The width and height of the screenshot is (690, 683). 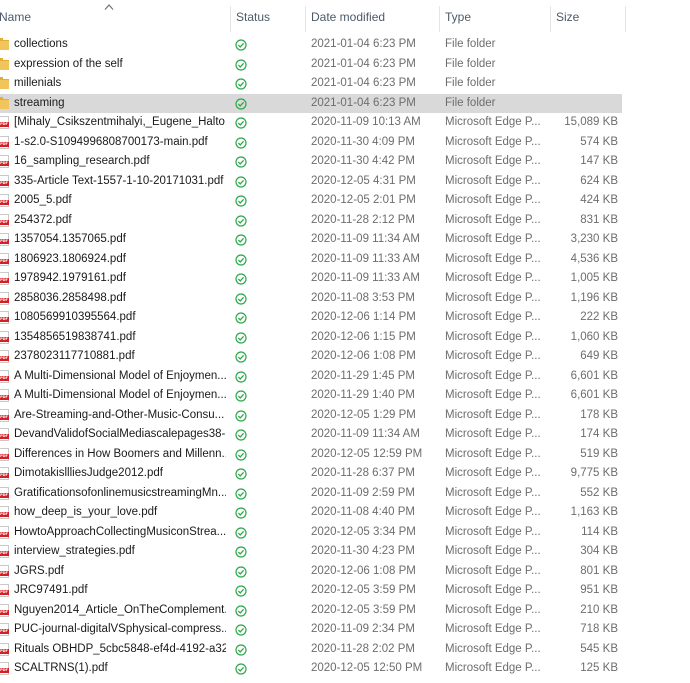 What do you see at coordinates (120, 591) in the screenshot?
I see `file-name: JRC97491.pdf` at bounding box center [120, 591].